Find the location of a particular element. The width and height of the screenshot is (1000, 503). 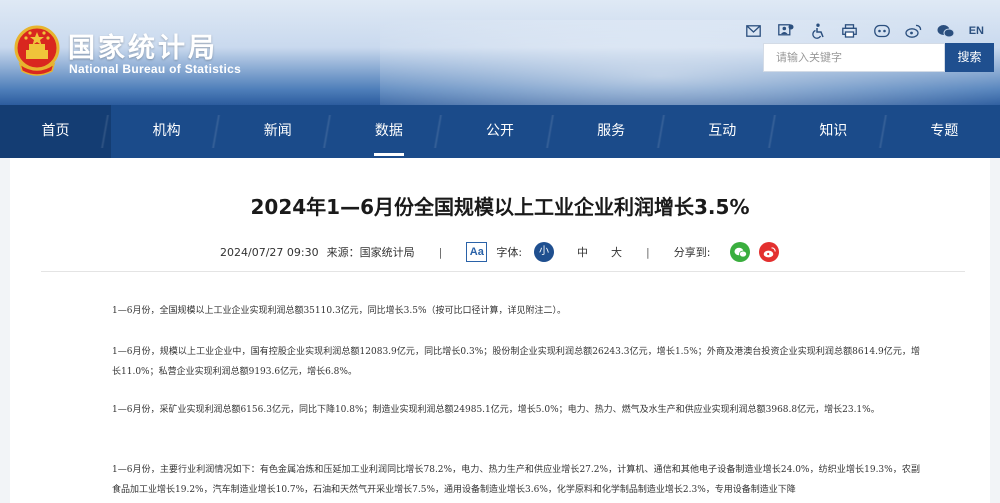

language-switch-en: EN is located at coordinates (976, 31).